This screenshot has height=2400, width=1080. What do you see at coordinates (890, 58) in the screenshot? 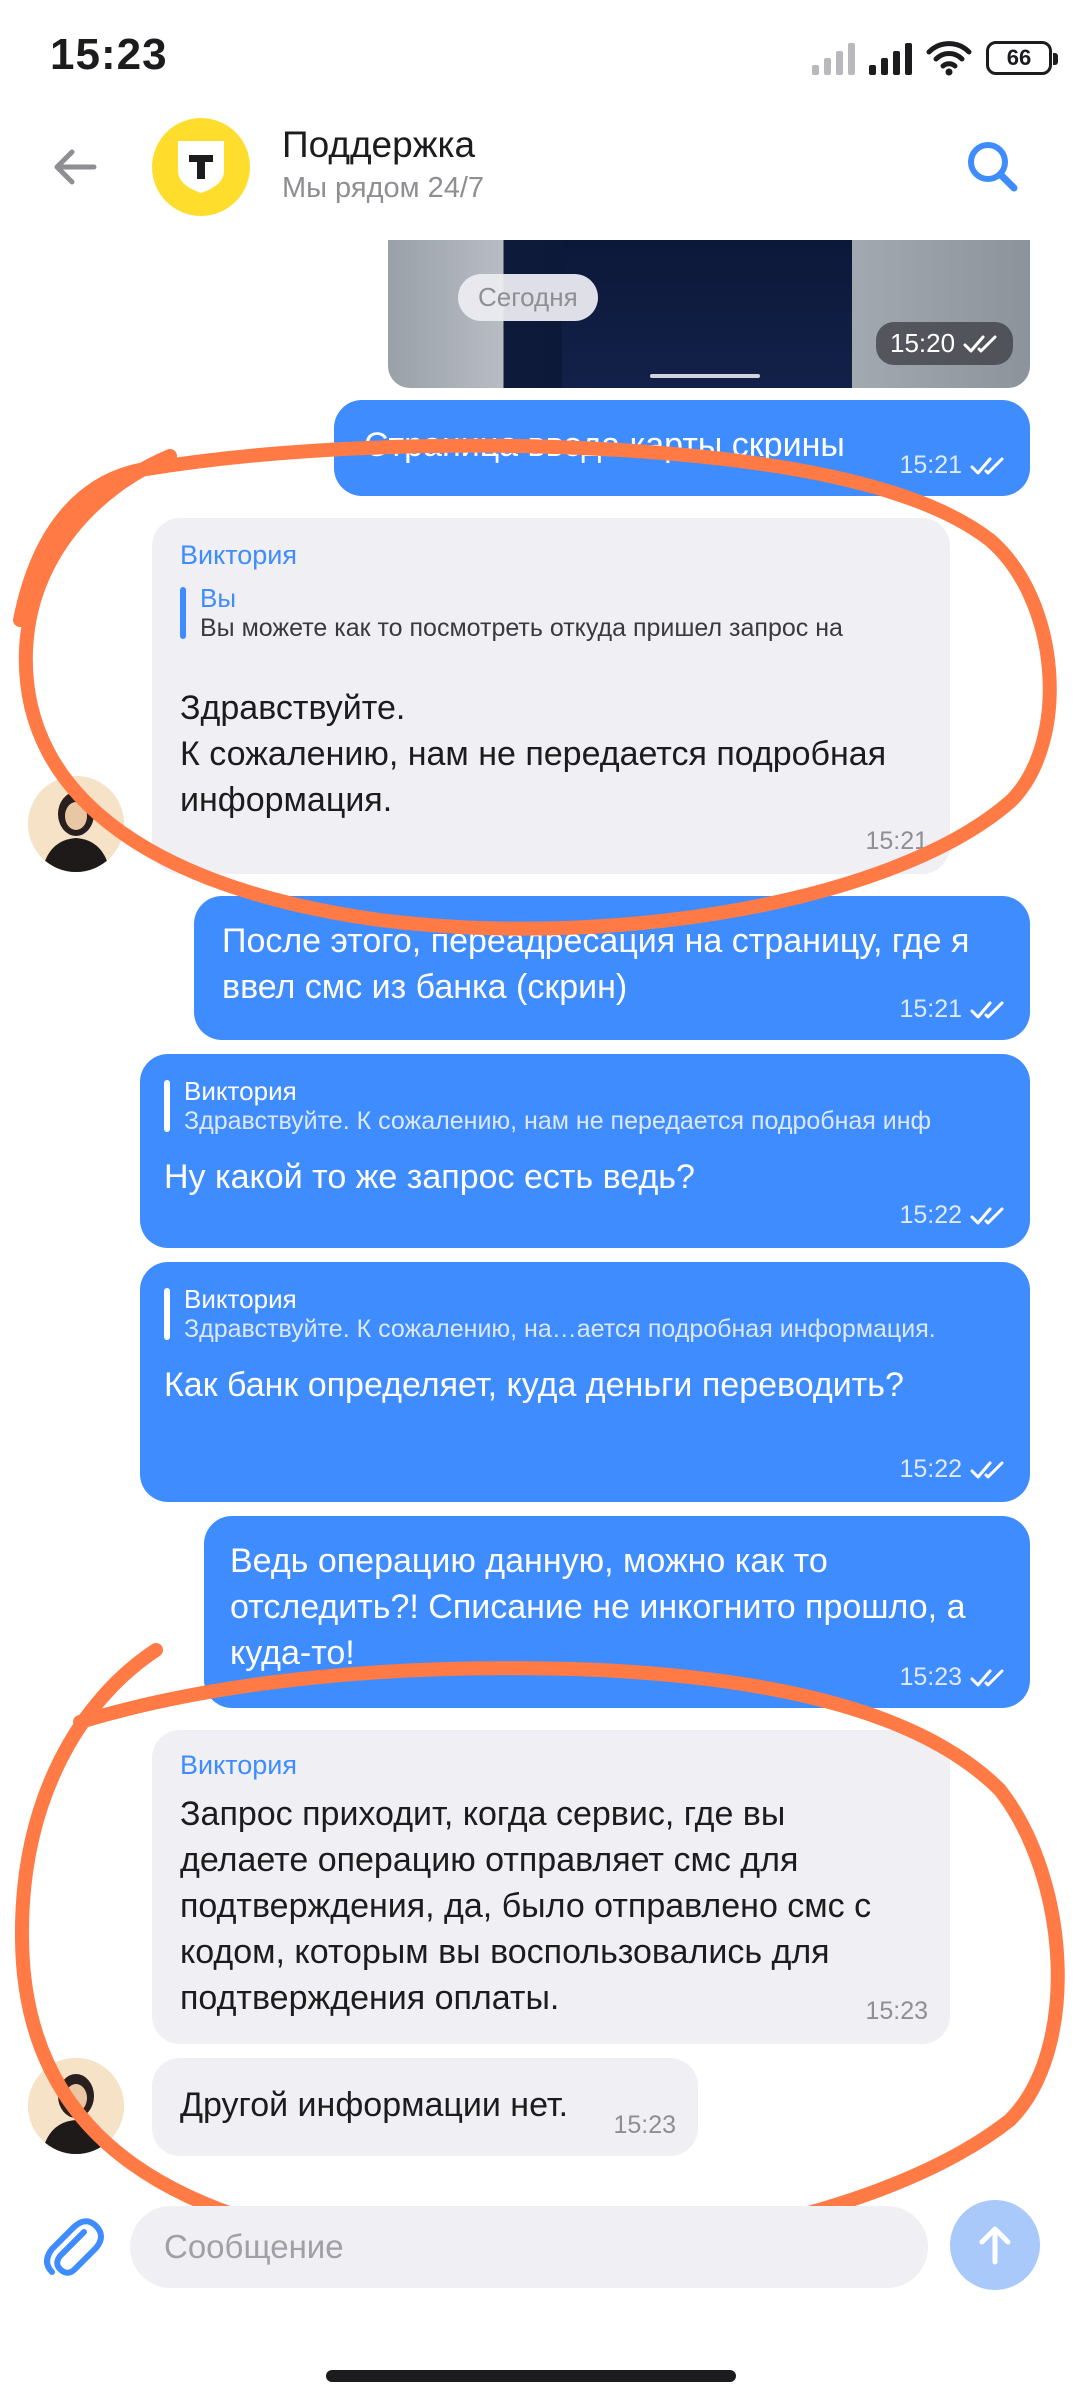
I see `signal-sim1-icon` at bounding box center [890, 58].